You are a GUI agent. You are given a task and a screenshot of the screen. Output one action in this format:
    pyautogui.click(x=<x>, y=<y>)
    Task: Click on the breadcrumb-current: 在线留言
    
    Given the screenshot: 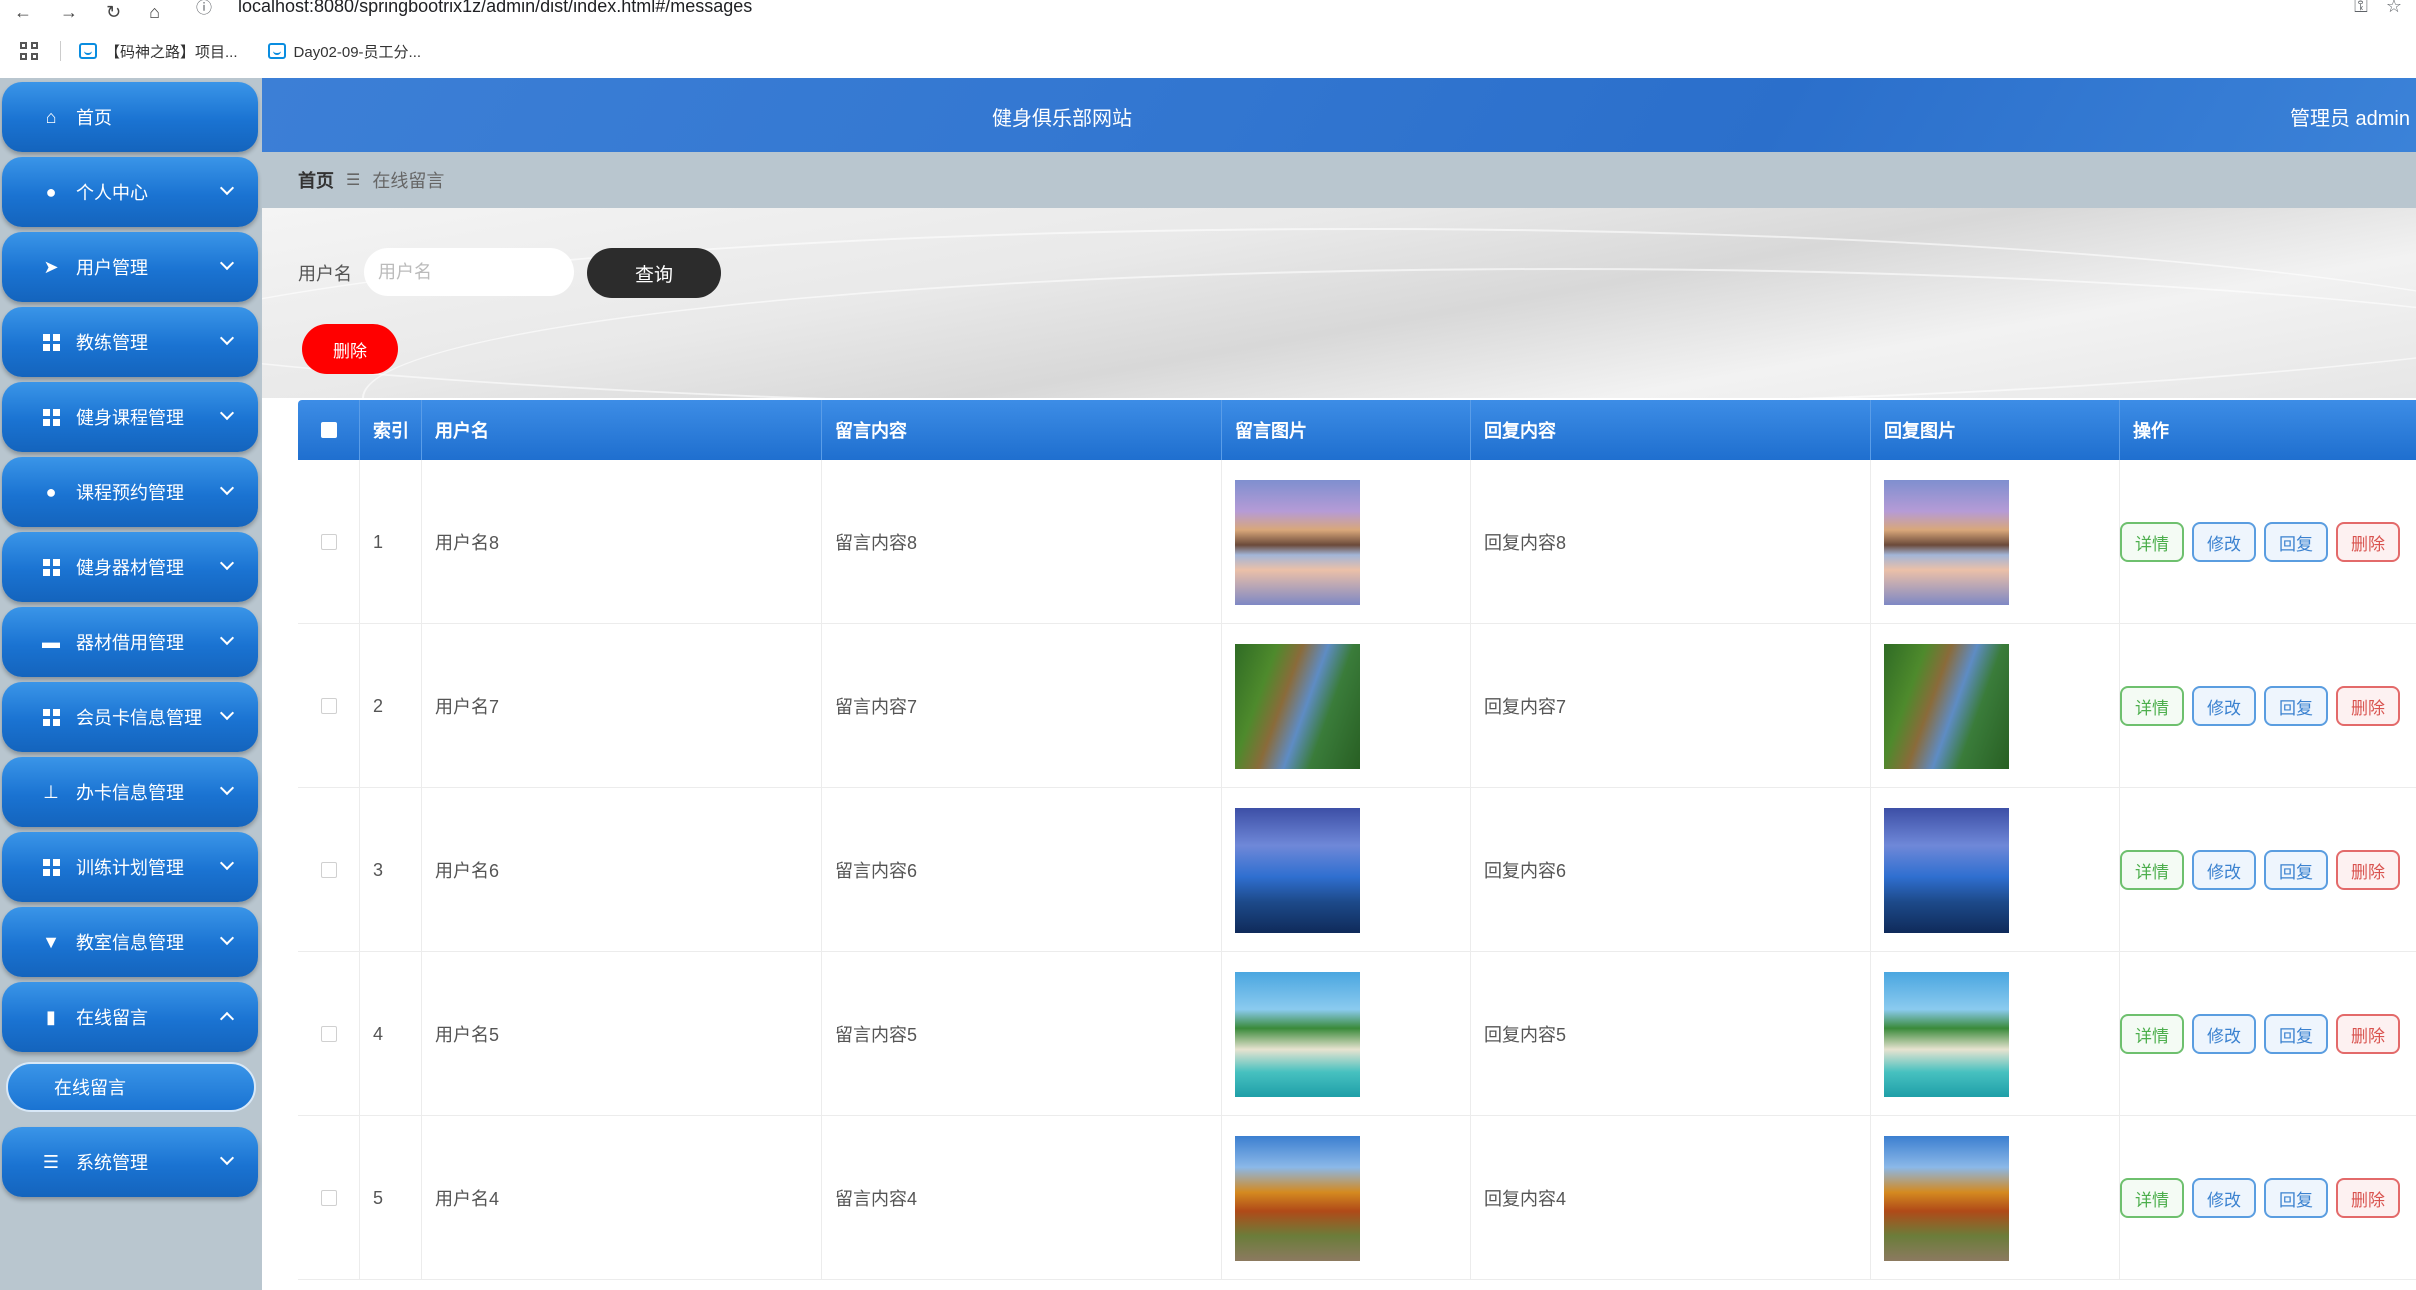 What is the action you would take?
    pyautogui.click(x=408, y=181)
    